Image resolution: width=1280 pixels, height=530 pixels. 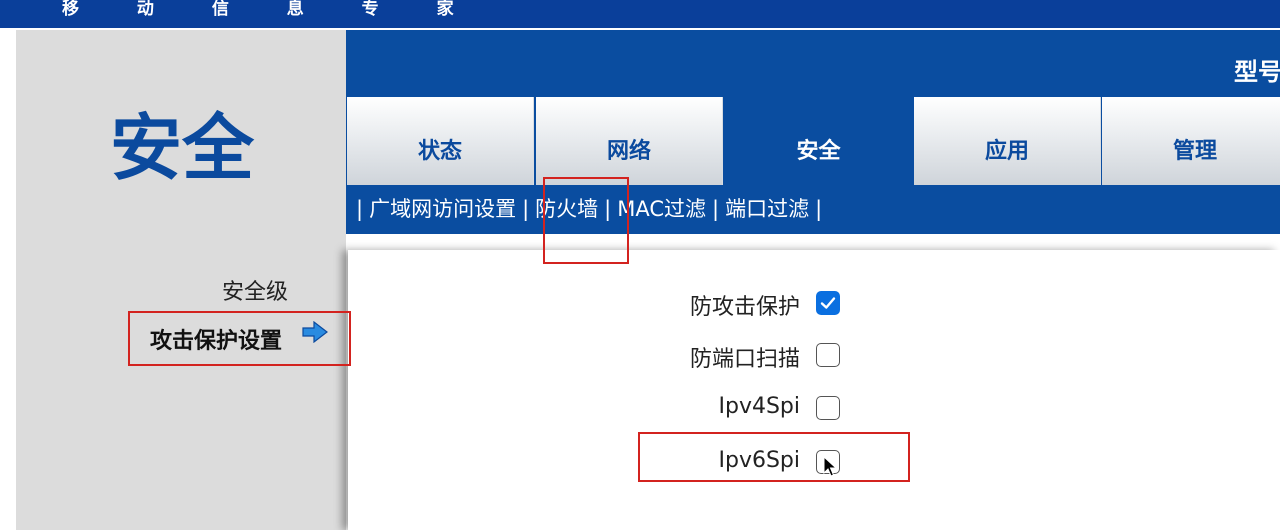 What do you see at coordinates (440, 141) in the screenshot?
I see `tab-status: 状态` at bounding box center [440, 141].